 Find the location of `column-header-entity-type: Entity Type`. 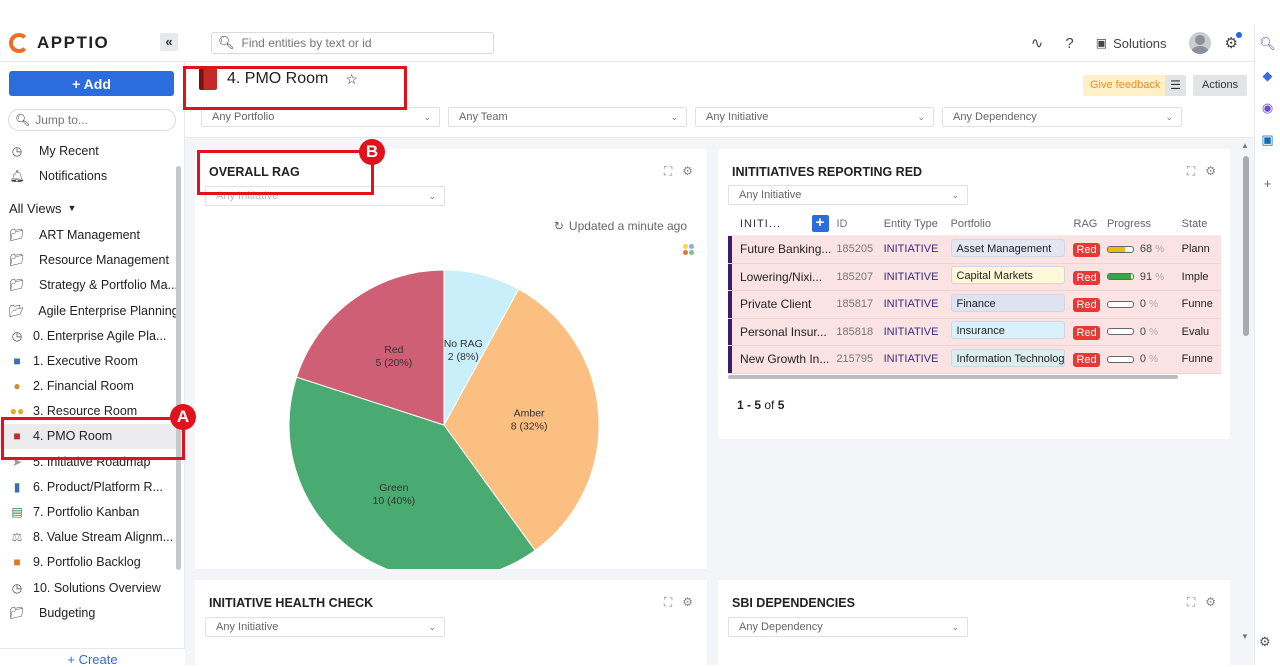

column-header-entity-type: Entity Type is located at coordinates (917, 224).